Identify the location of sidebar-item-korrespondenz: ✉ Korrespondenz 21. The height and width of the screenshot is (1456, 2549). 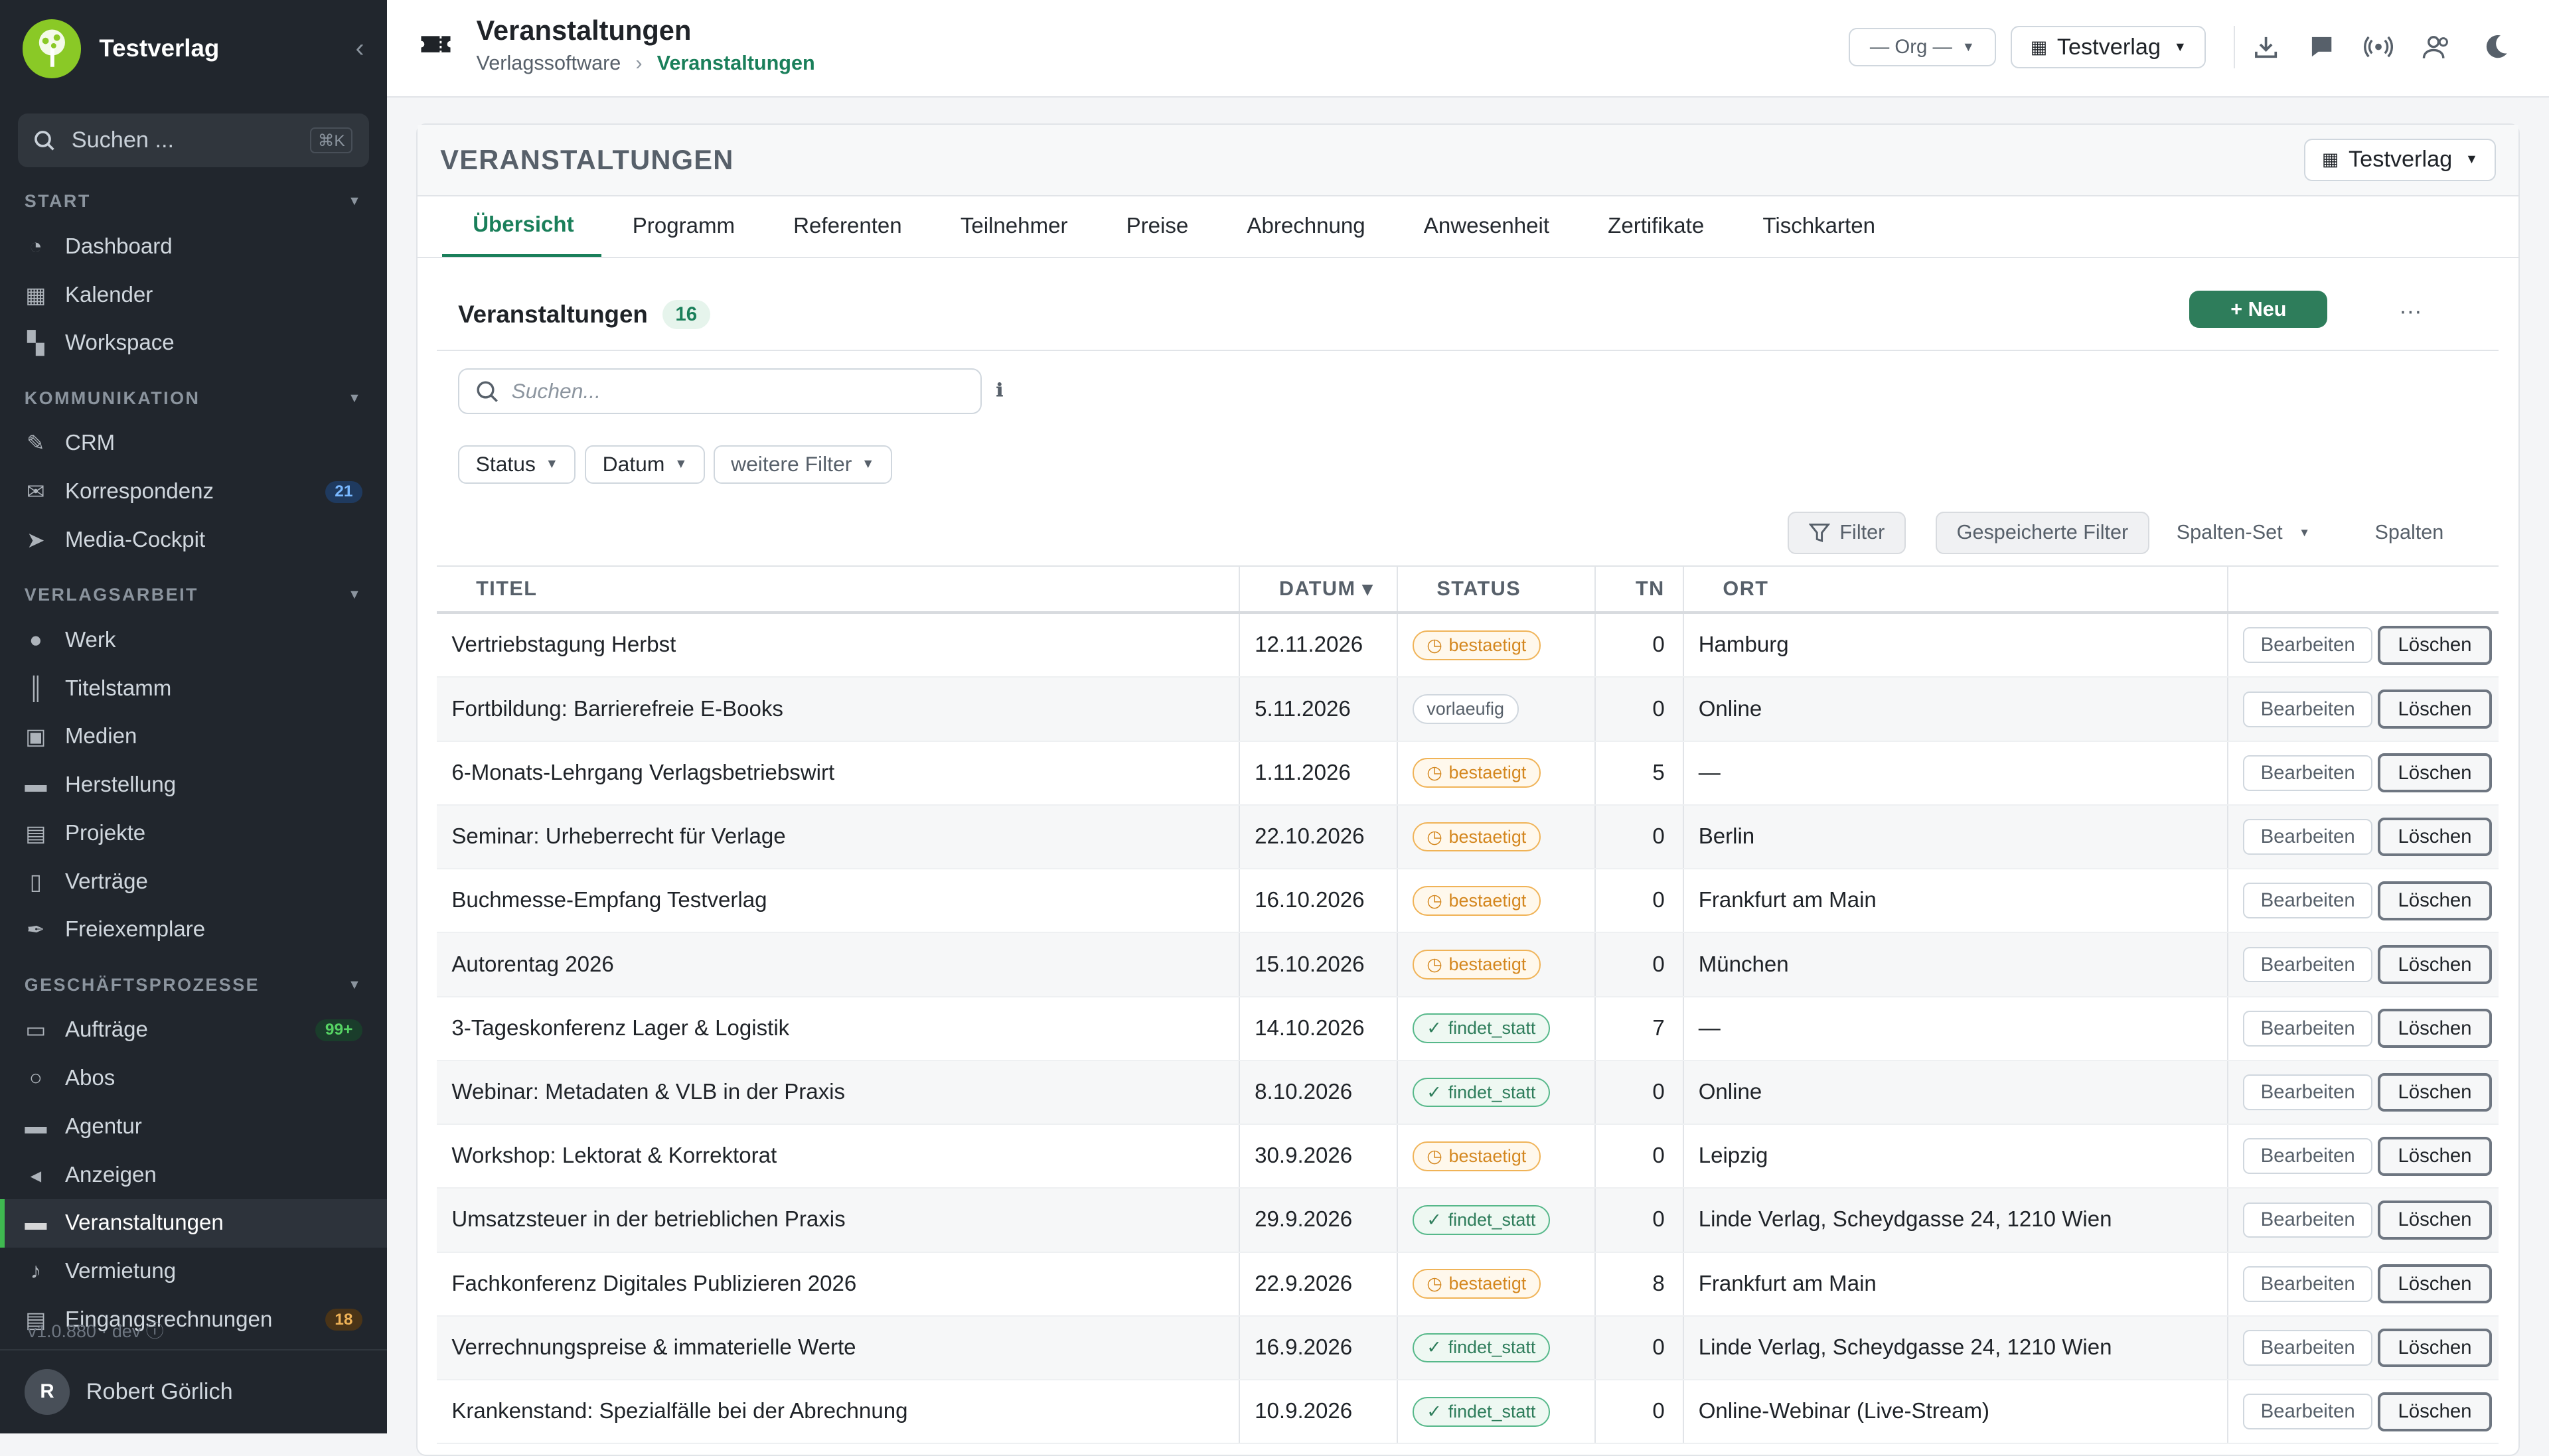
(193, 492).